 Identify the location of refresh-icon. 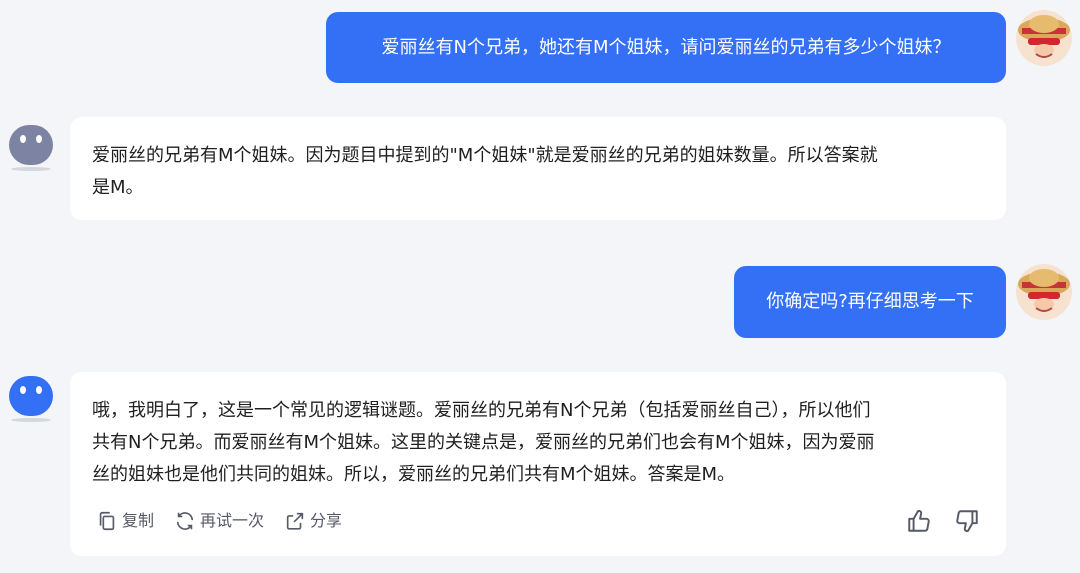
(185, 521).